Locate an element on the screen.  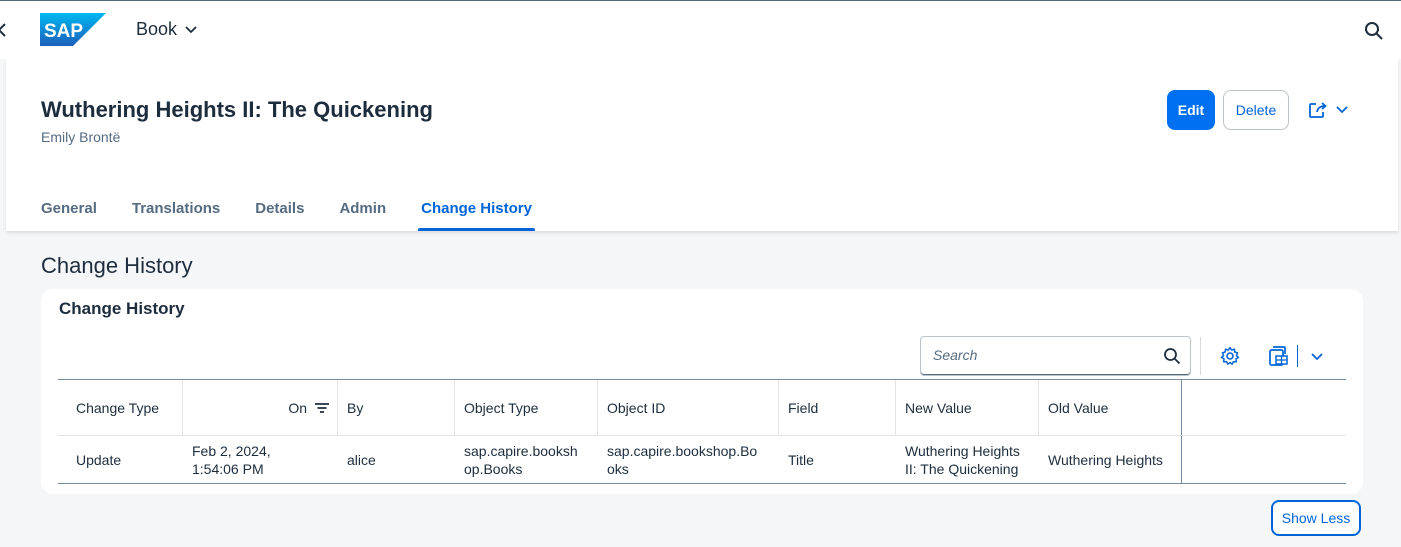
column-filler is located at coordinates (1264, 407).